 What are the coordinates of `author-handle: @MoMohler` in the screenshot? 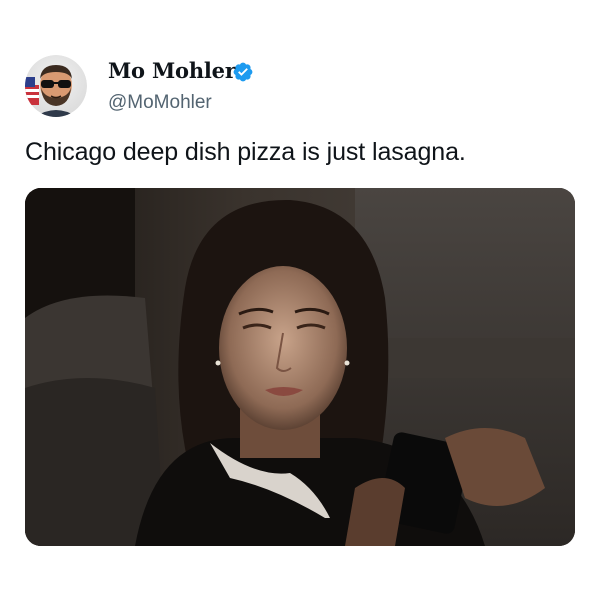 It's located at (160, 103).